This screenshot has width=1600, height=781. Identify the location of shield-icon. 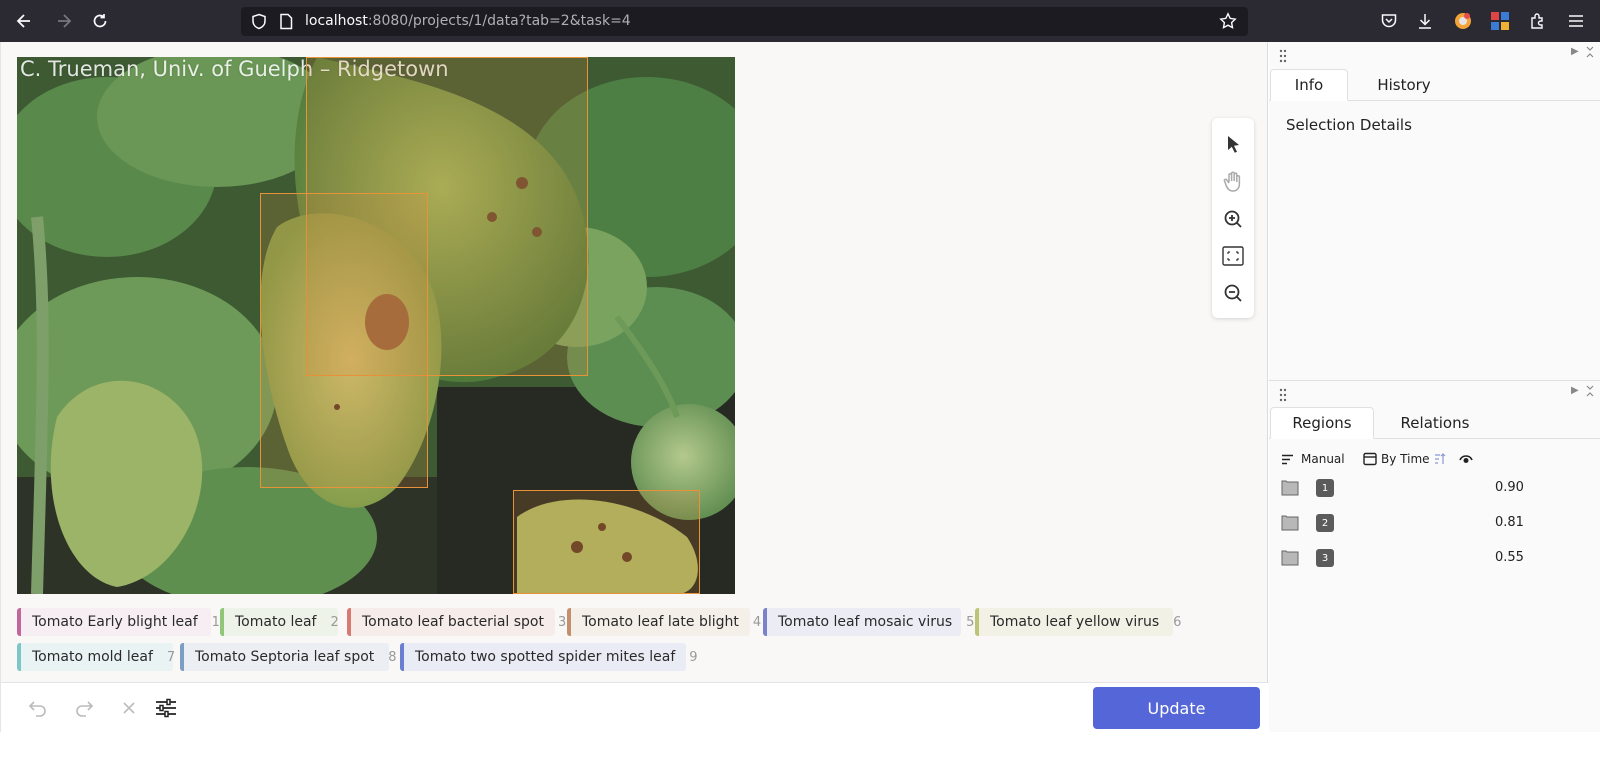
(259, 23).